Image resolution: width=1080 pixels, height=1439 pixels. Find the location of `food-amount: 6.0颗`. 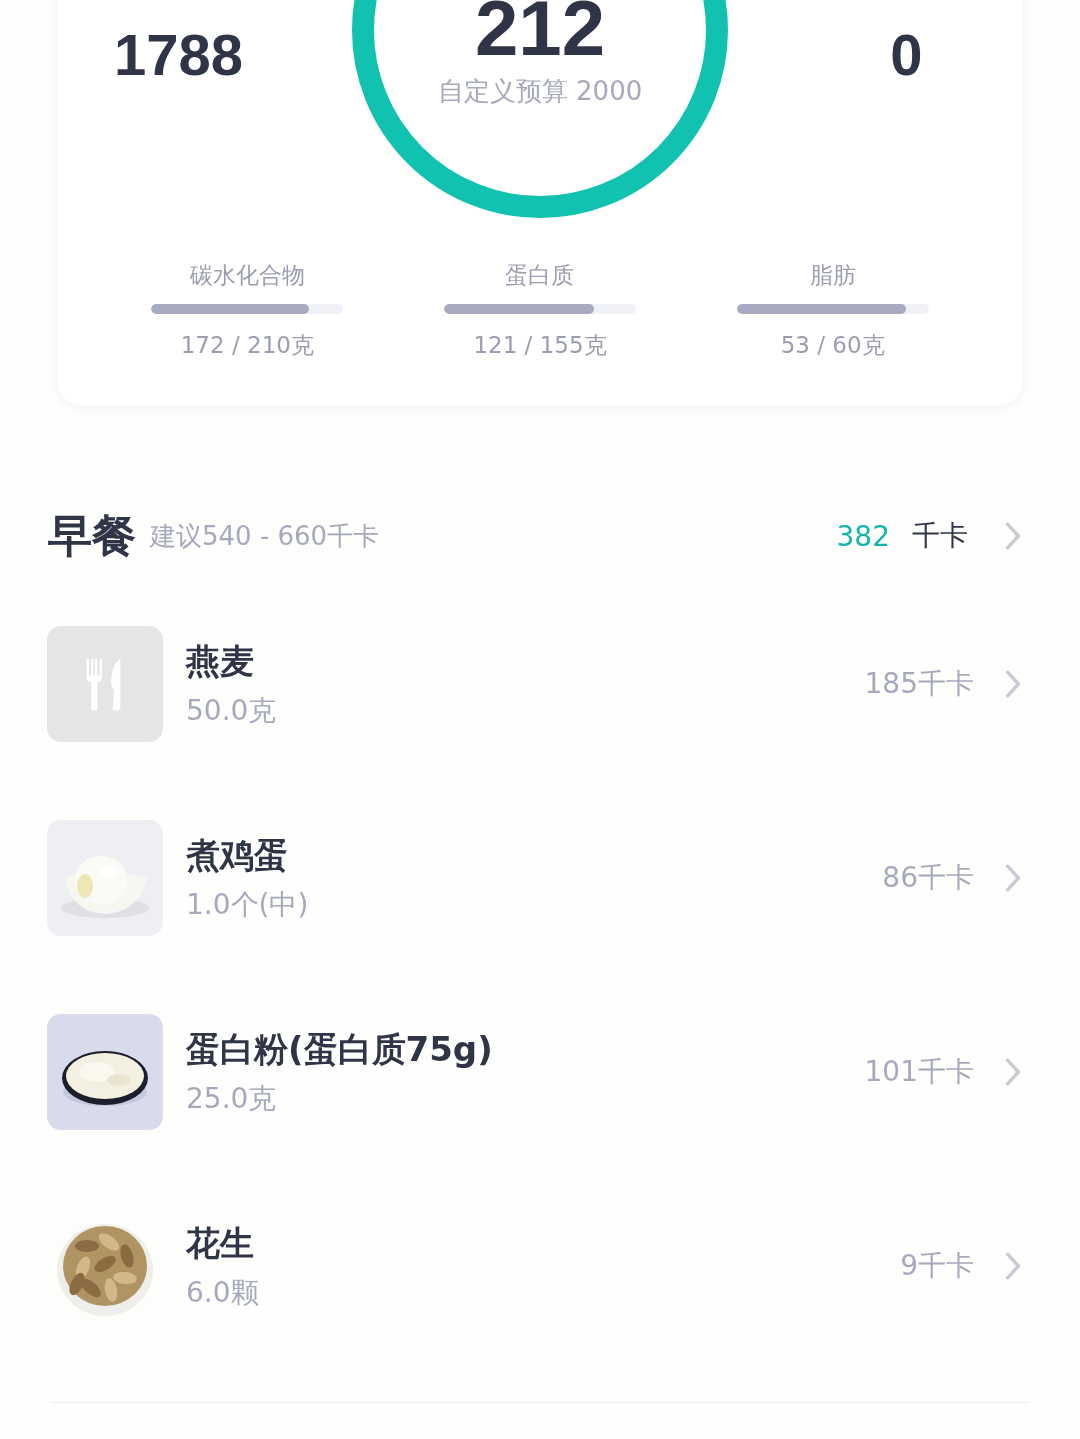

food-amount: 6.0颗 is located at coordinates (223, 1293).